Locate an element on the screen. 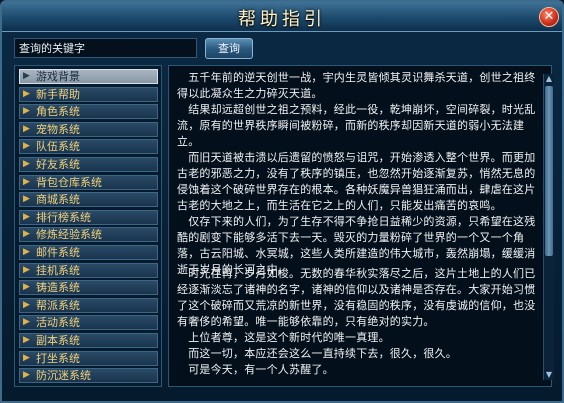  sidebar-item-label: 邮件系统 is located at coordinates (58, 252).